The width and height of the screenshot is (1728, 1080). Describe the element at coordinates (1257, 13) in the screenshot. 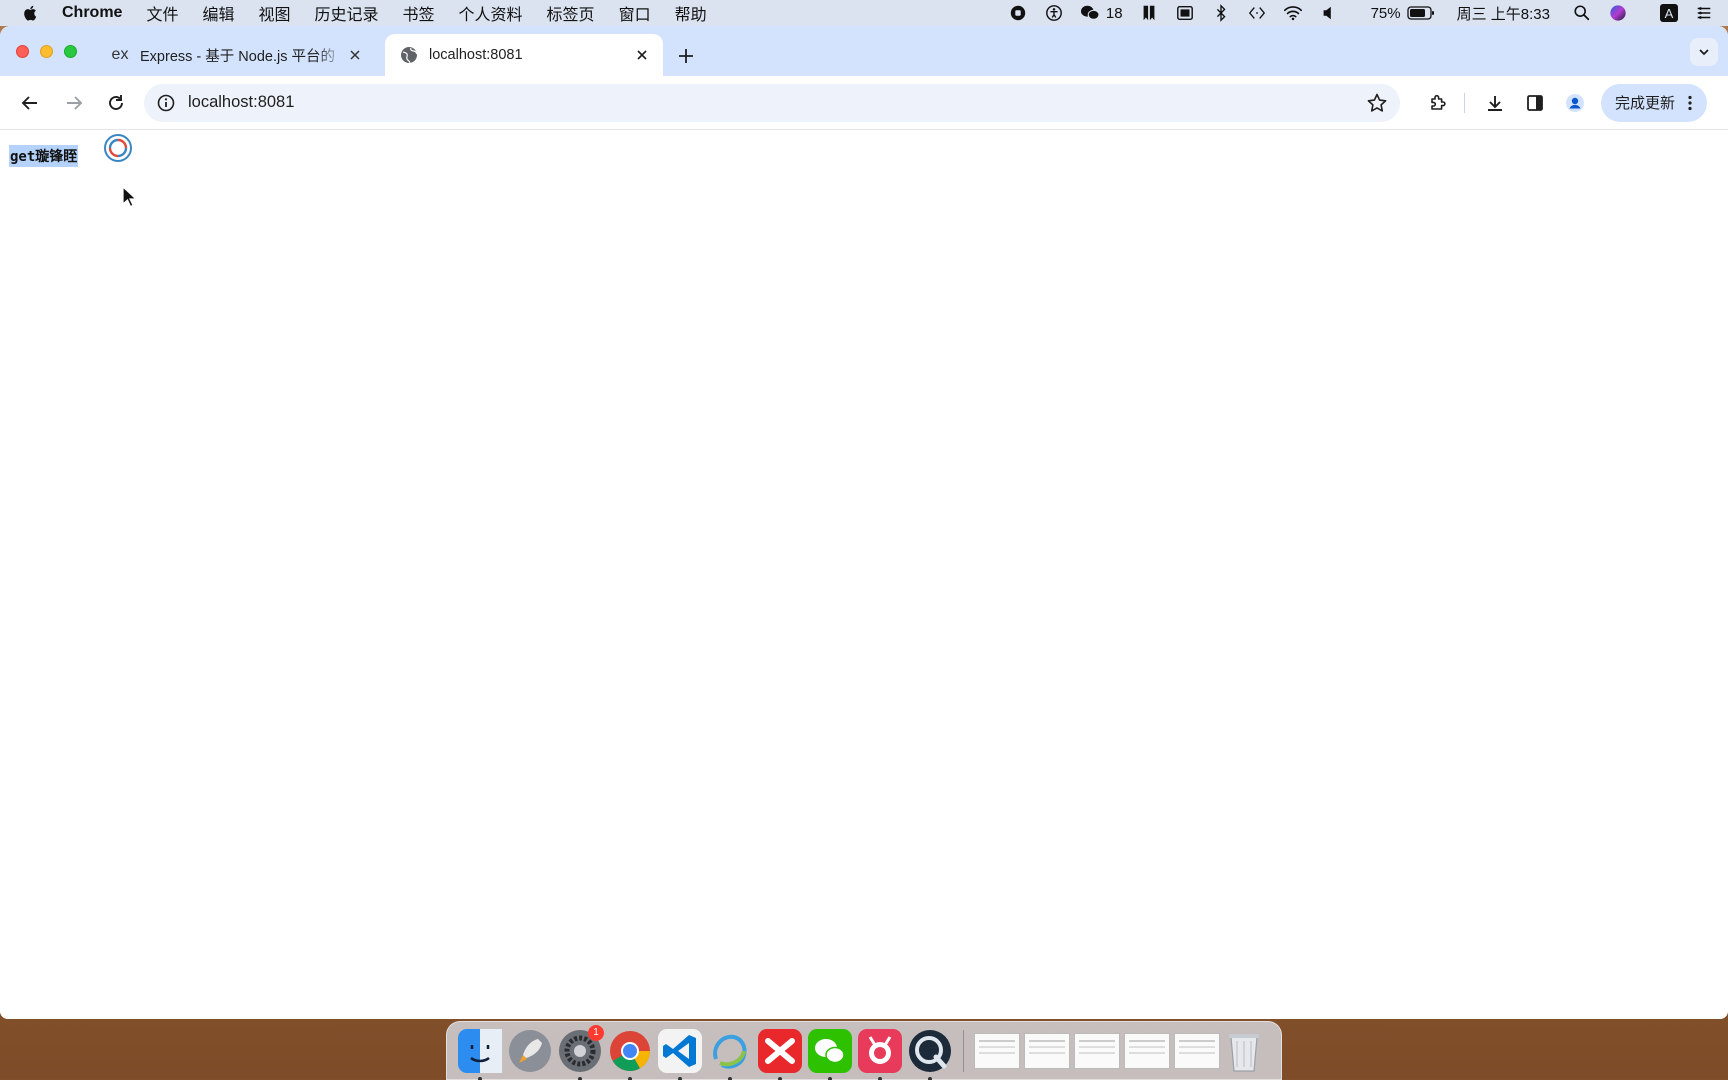

I see `code-icon` at that location.